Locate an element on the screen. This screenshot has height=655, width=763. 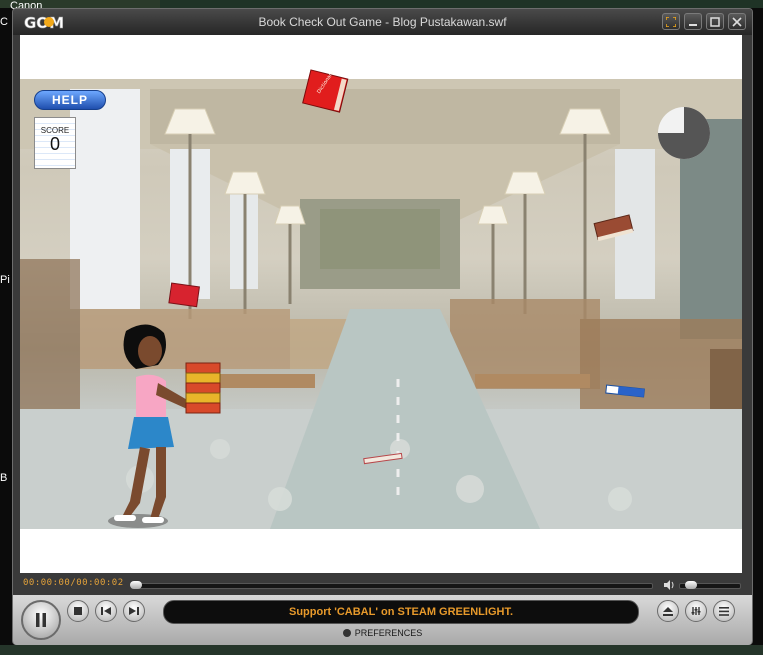
falling-book-blue is located at coordinates (625, 392).